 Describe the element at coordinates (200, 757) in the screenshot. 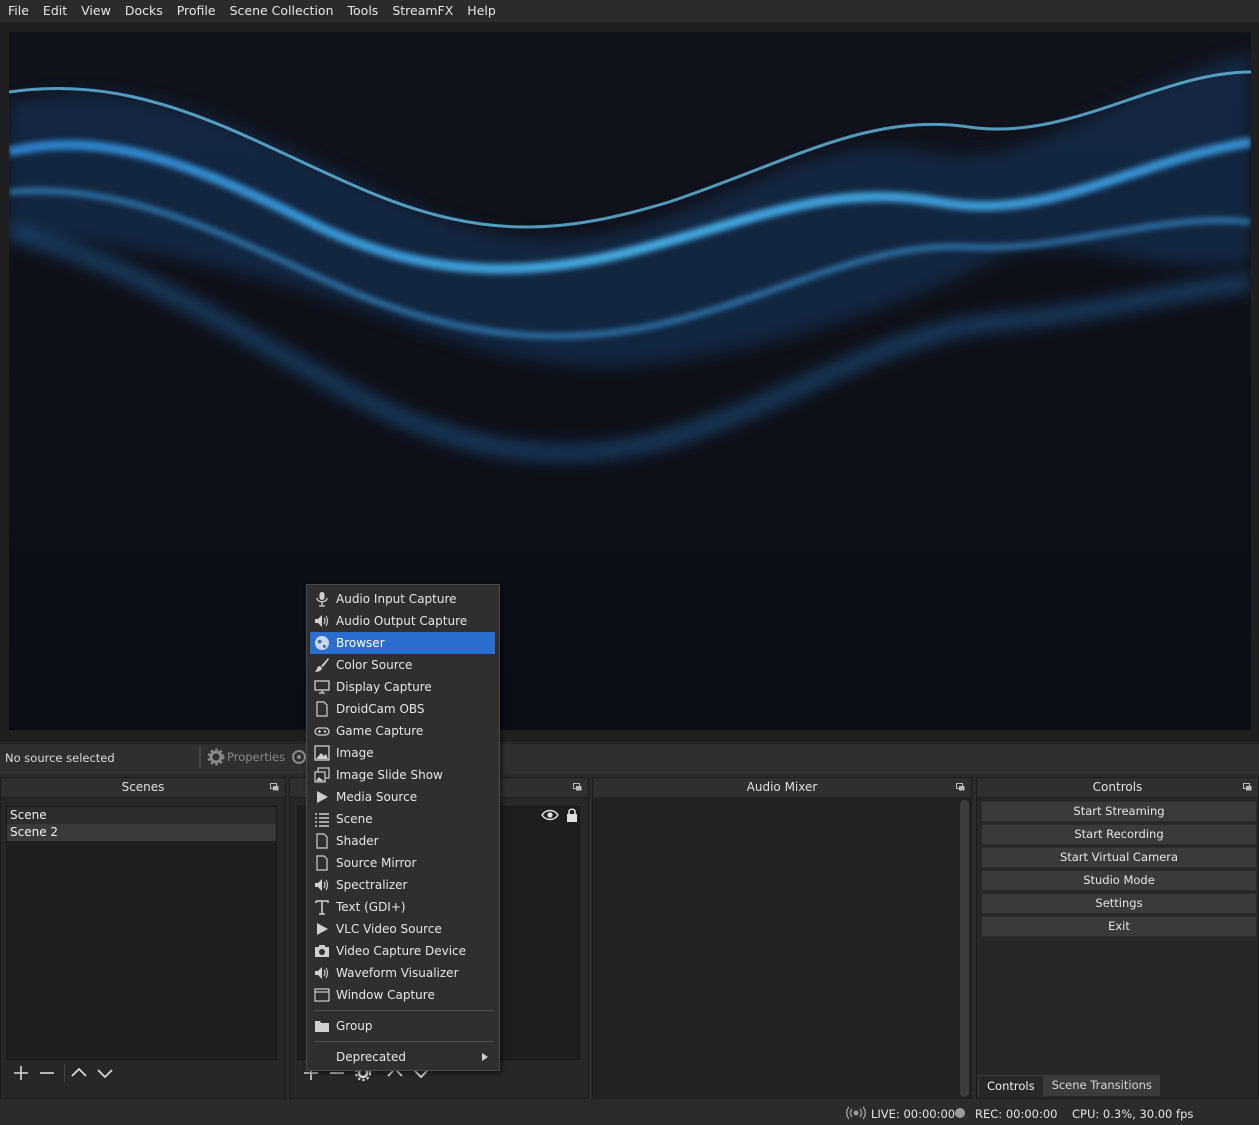

I see `context-bar-separator` at that location.